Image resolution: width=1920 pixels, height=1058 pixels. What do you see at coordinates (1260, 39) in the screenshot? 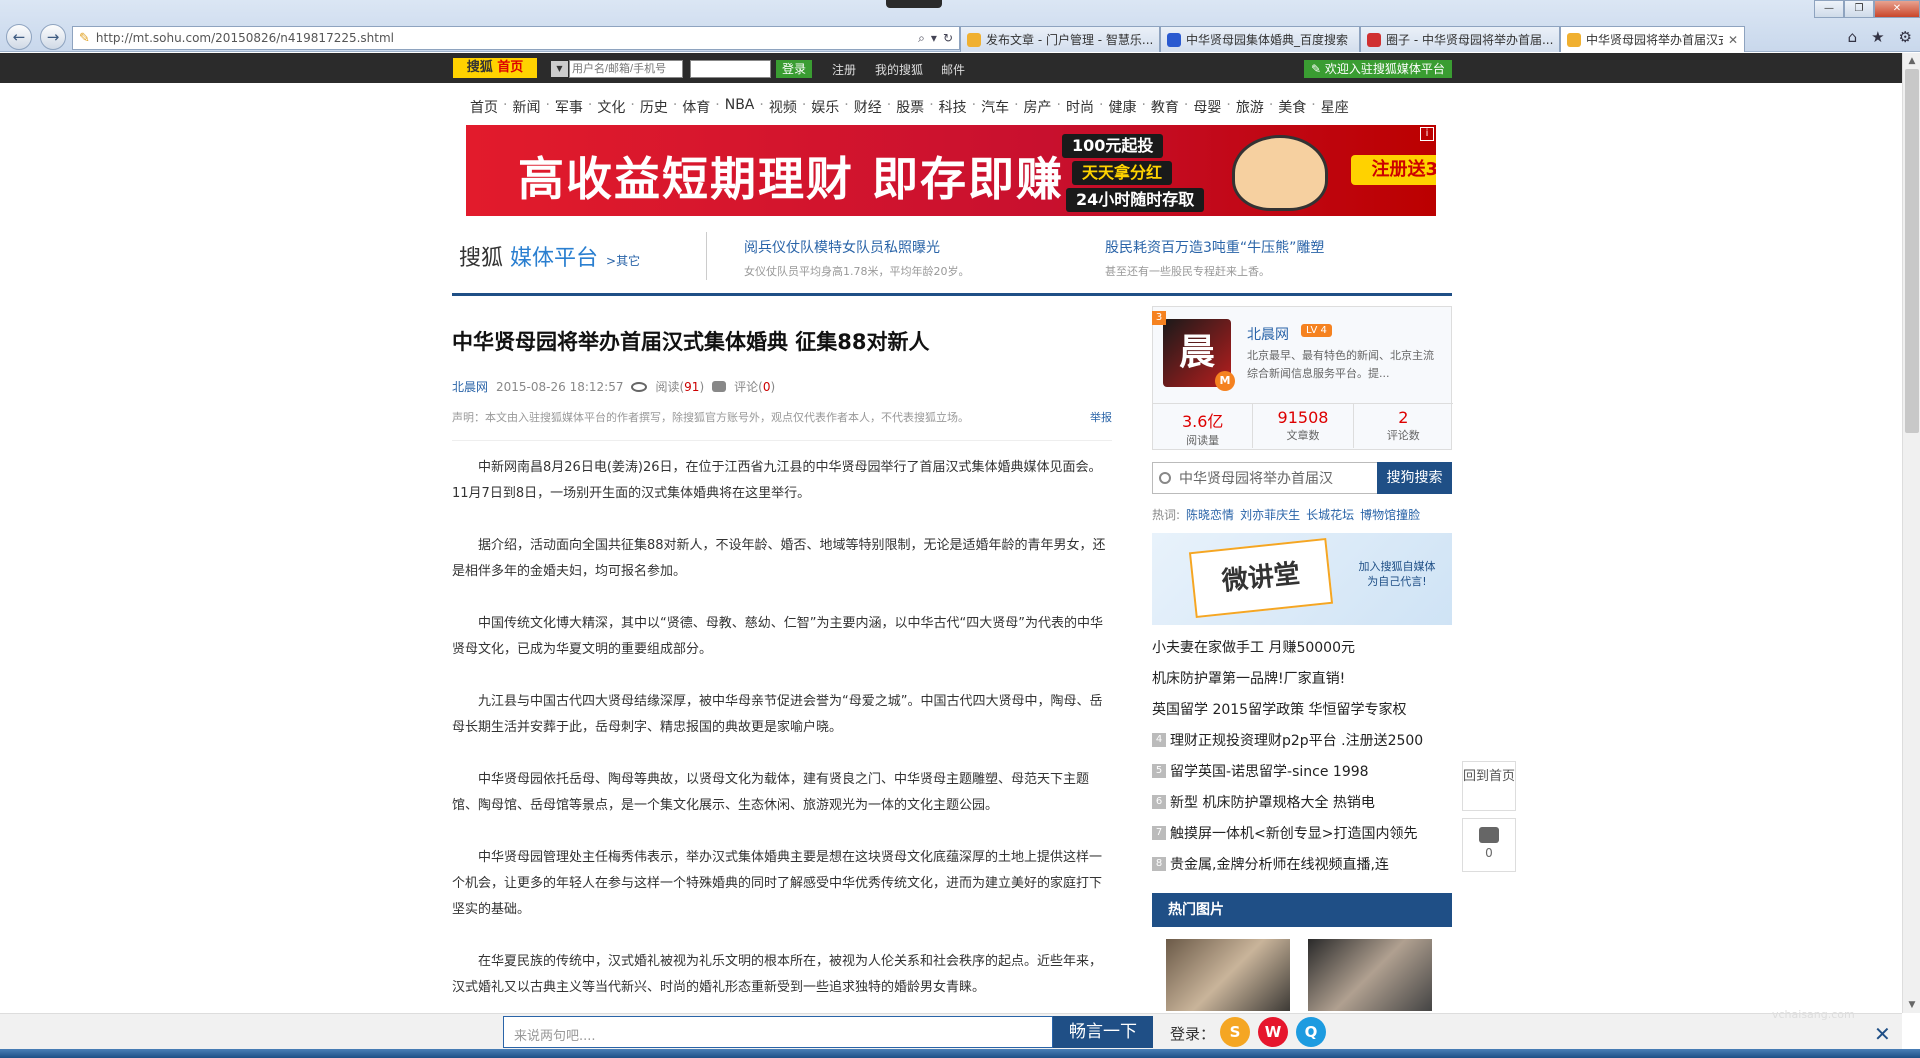
I see `tab-2: 中华贤母园集体婚典_百度搜索` at bounding box center [1260, 39].